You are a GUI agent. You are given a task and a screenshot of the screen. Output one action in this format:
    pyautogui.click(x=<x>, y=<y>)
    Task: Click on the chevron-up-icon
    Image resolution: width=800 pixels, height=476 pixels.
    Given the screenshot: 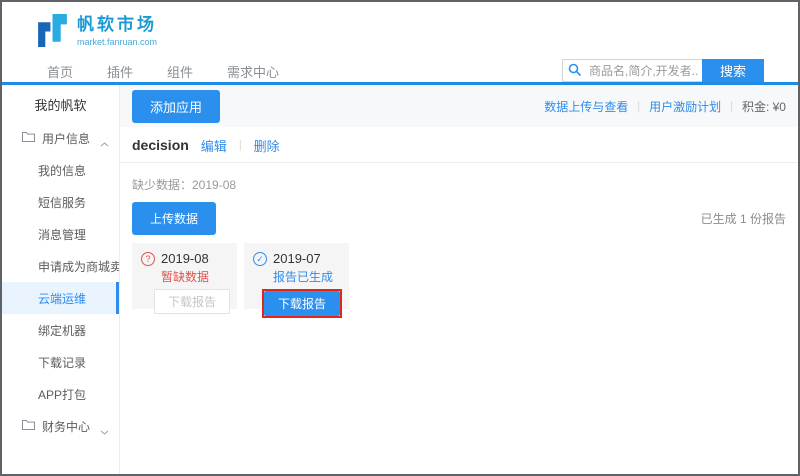 What is the action you would take?
    pyautogui.click(x=104, y=143)
    